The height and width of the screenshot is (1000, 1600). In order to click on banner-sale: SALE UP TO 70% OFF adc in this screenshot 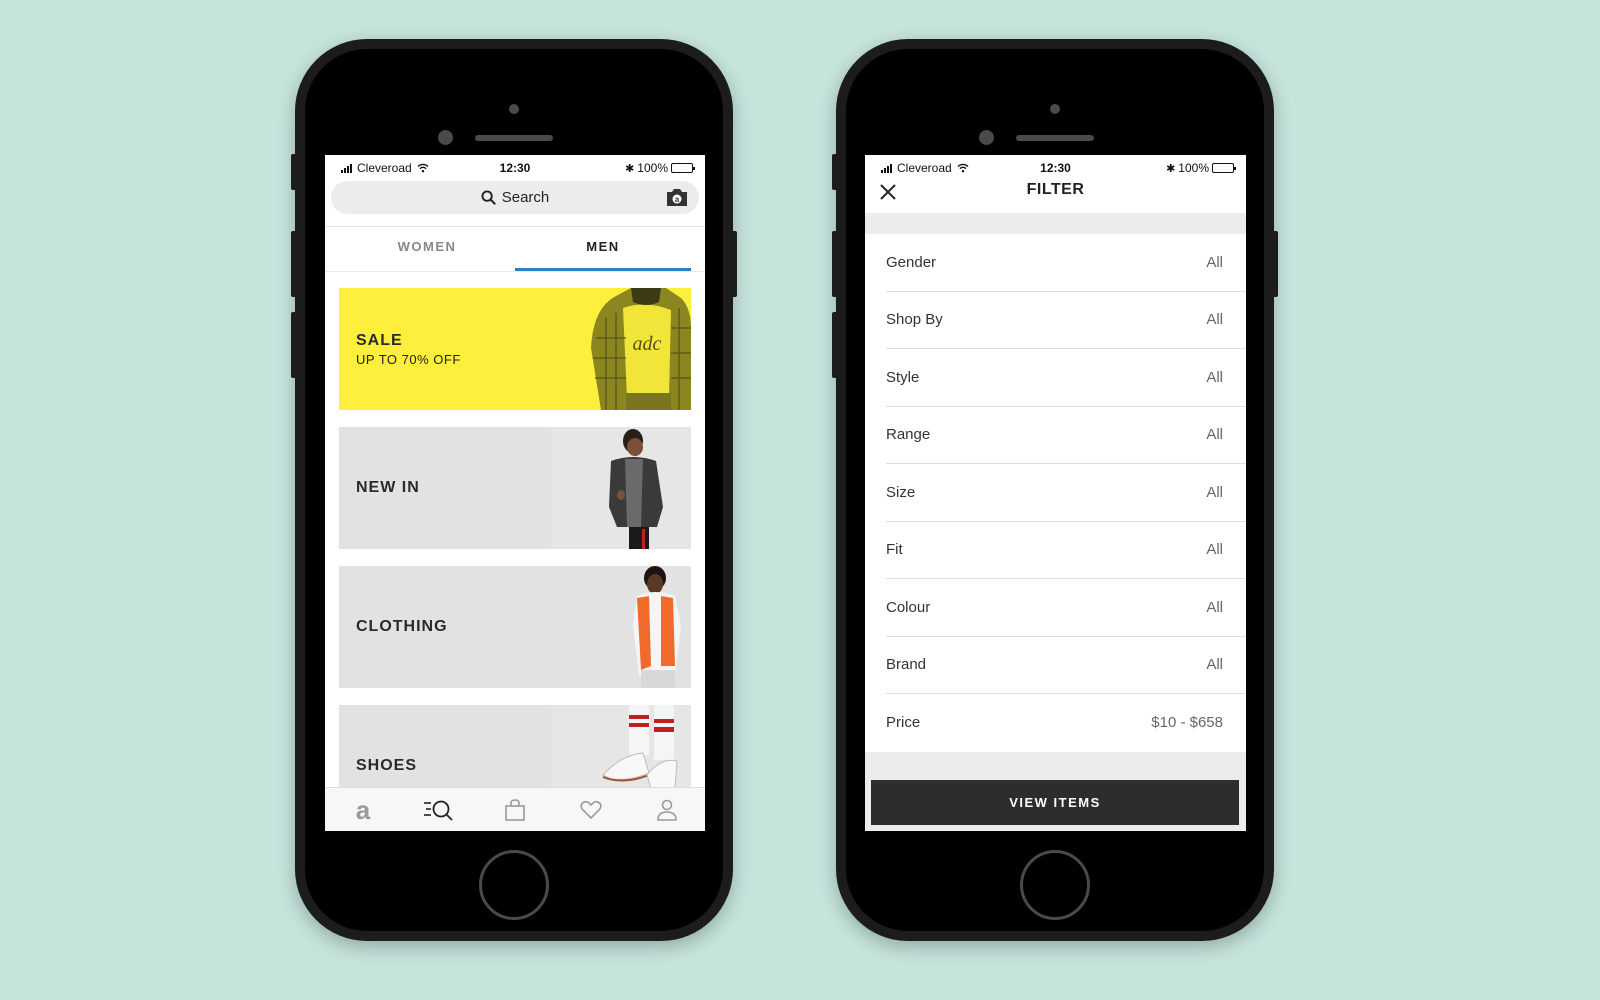, I will do `click(515, 349)`.